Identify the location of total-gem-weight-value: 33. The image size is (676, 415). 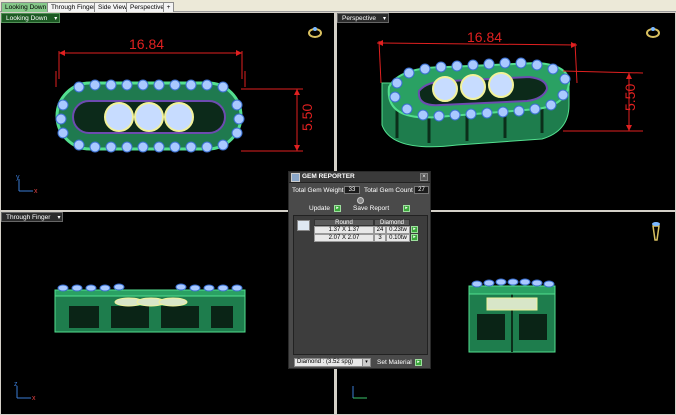
(352, 190).